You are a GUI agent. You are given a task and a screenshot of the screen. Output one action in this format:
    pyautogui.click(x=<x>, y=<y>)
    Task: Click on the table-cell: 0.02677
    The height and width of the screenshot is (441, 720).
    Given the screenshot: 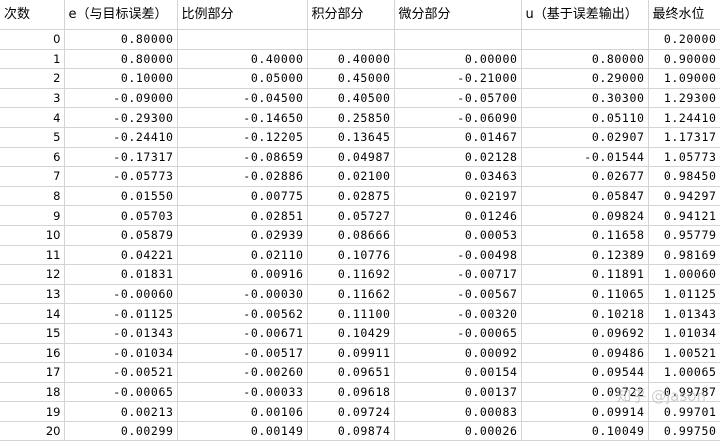 What is the action you would take?
    pyautogui.click(x=585, y=176)
    